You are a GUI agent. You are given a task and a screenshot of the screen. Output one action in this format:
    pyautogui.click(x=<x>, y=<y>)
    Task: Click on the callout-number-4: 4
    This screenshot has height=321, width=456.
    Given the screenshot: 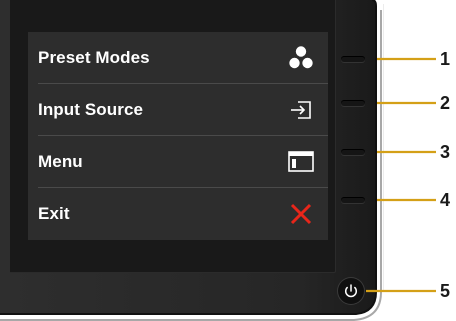 What is the action you would take?
    pyautogui.click(x=445, y=200)
    